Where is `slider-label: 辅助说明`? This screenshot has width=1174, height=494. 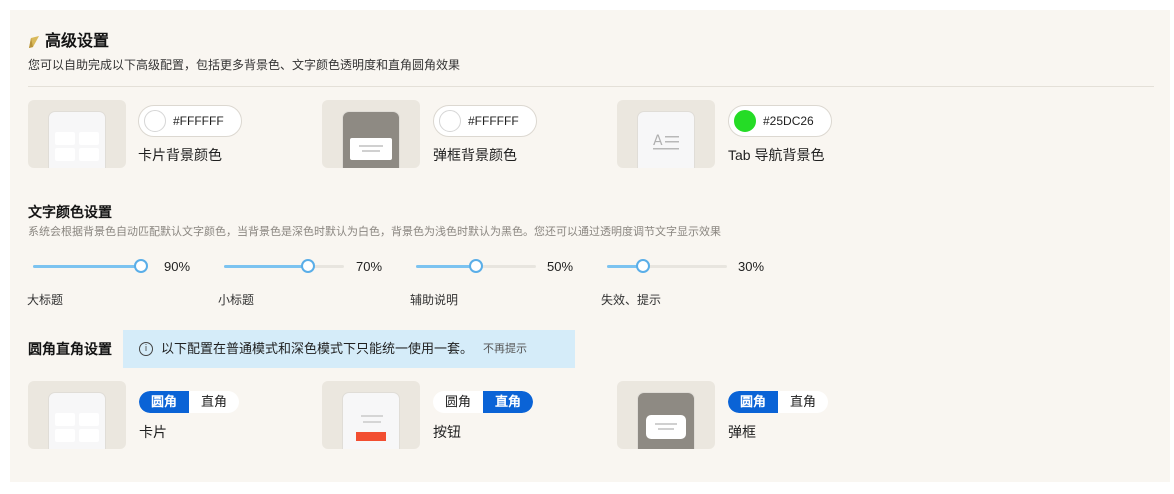 slider-label: 辅助说明 is located at coordinates (434, 300).